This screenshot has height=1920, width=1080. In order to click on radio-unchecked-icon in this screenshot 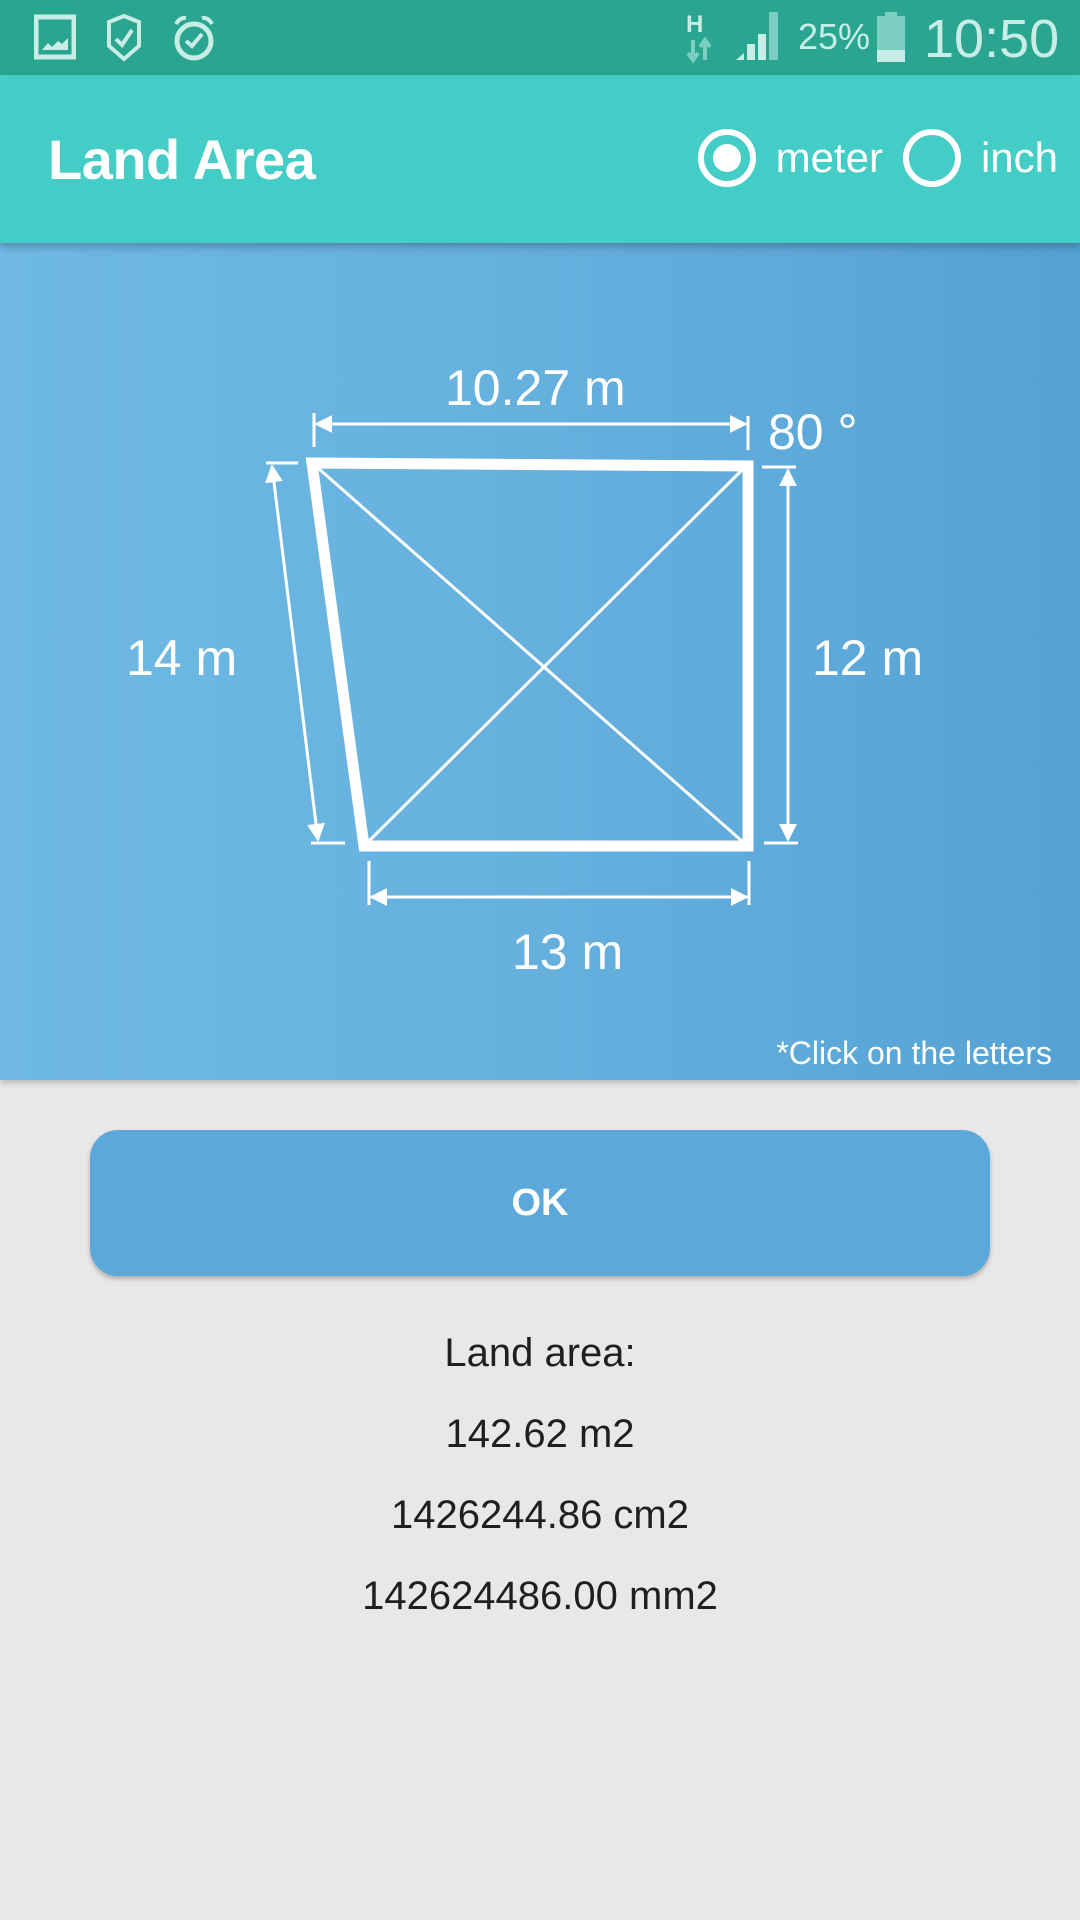, I will do `click(931, 158)`.